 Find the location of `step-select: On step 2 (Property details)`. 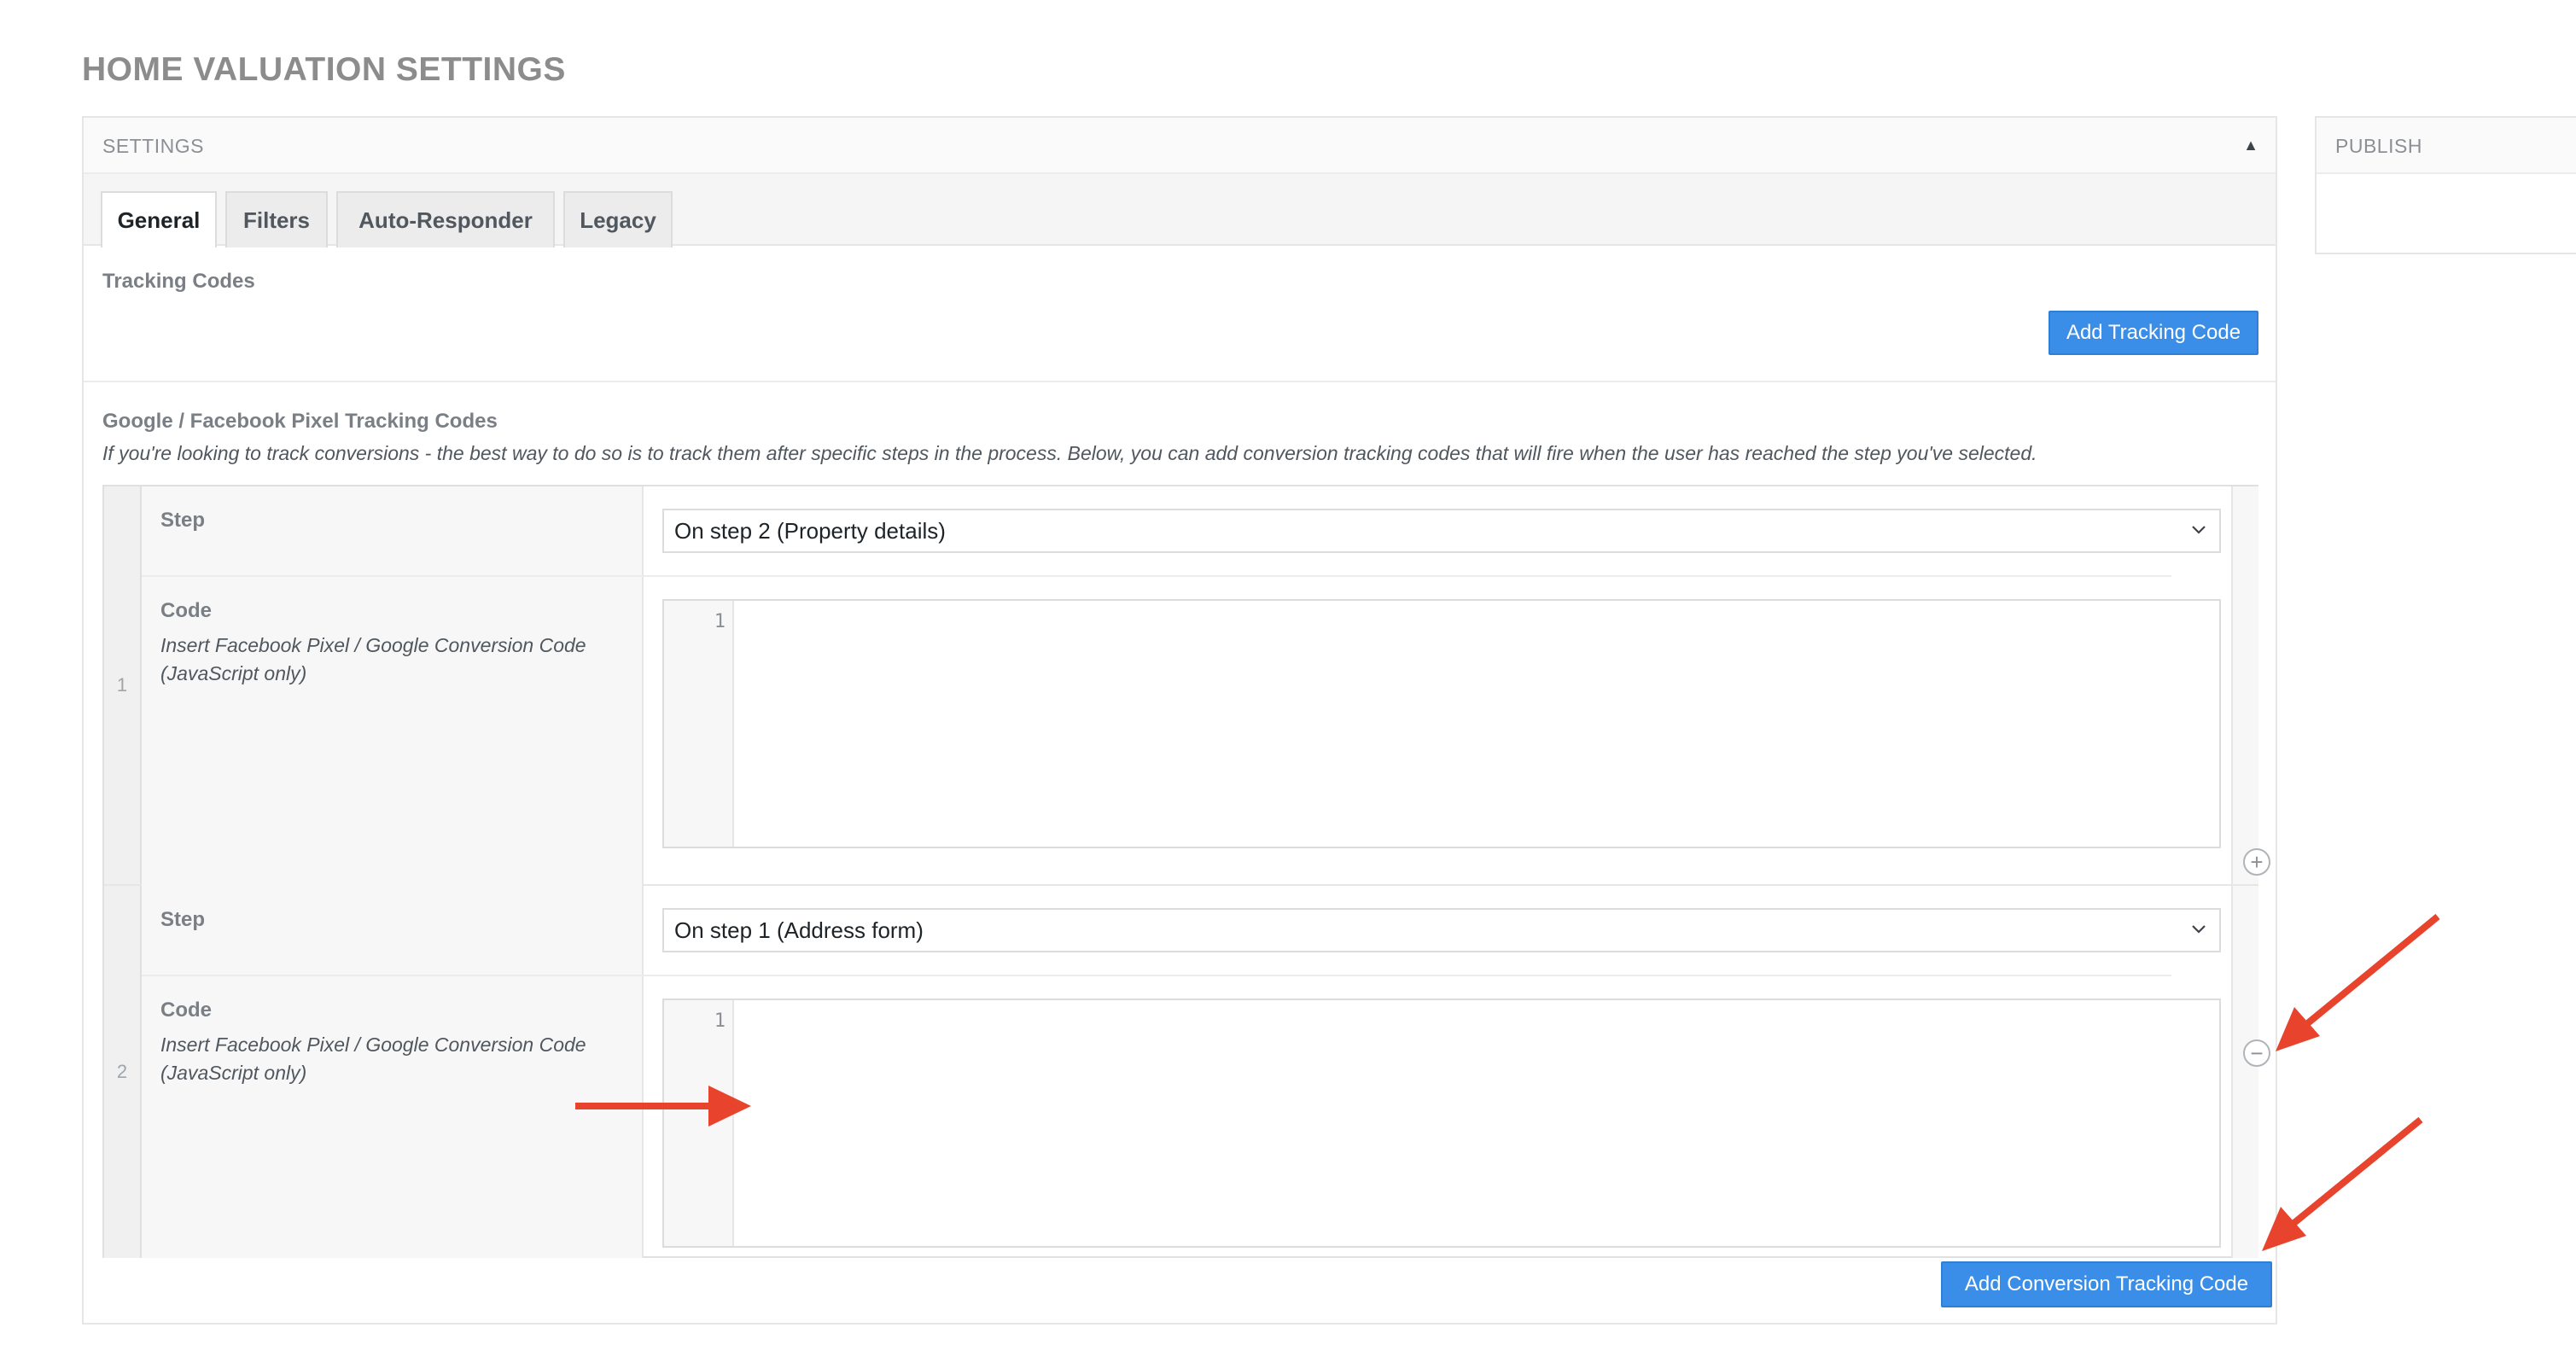

step-select: On step 2 (Property details) is located at coordinates (1441, 531).